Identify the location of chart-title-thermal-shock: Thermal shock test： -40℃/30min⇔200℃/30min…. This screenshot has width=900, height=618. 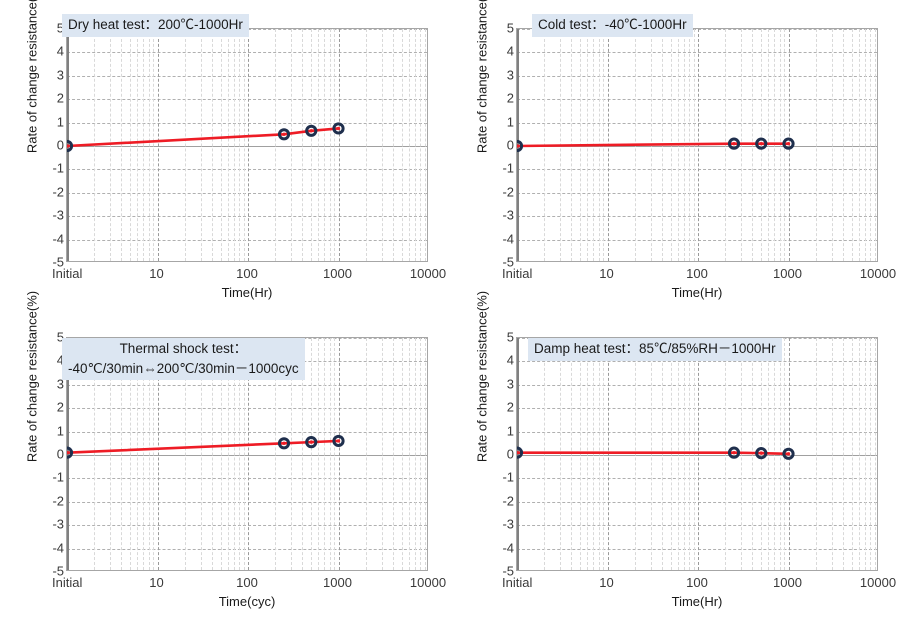
(183, 359).